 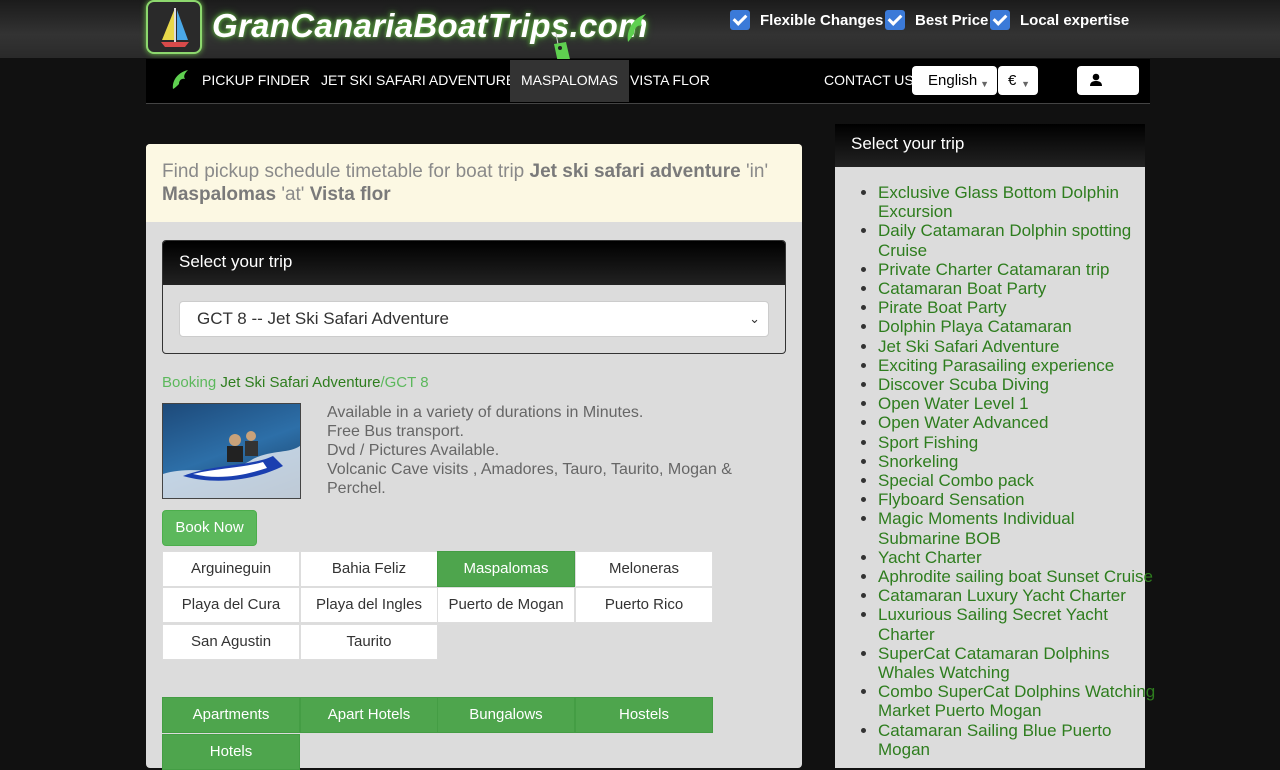 What do you see at coordinates (231, 715) in the screenshot?
I see `category-apartments: Apartments` at bounding box center [231, 715].